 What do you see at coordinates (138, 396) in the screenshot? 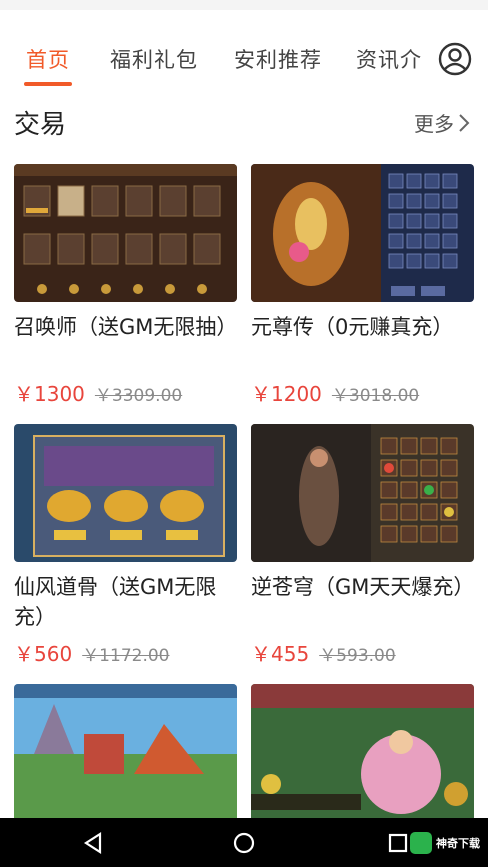
I see `original-price: ￥3309.00` at bounding box center [138, 396].